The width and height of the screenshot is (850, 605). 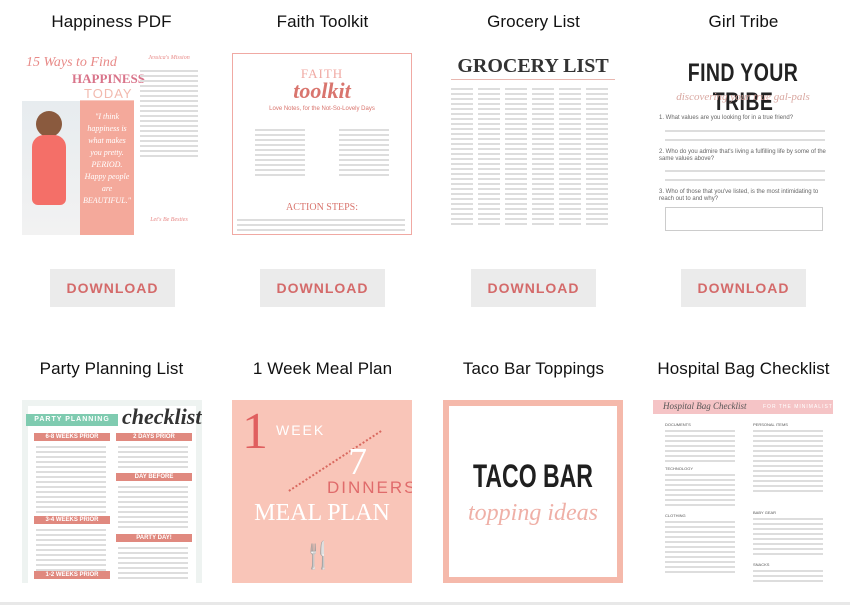 I want to click on thumbnail-text: 3-4 WEEKS PRIOR, so click(x=72, y=520).